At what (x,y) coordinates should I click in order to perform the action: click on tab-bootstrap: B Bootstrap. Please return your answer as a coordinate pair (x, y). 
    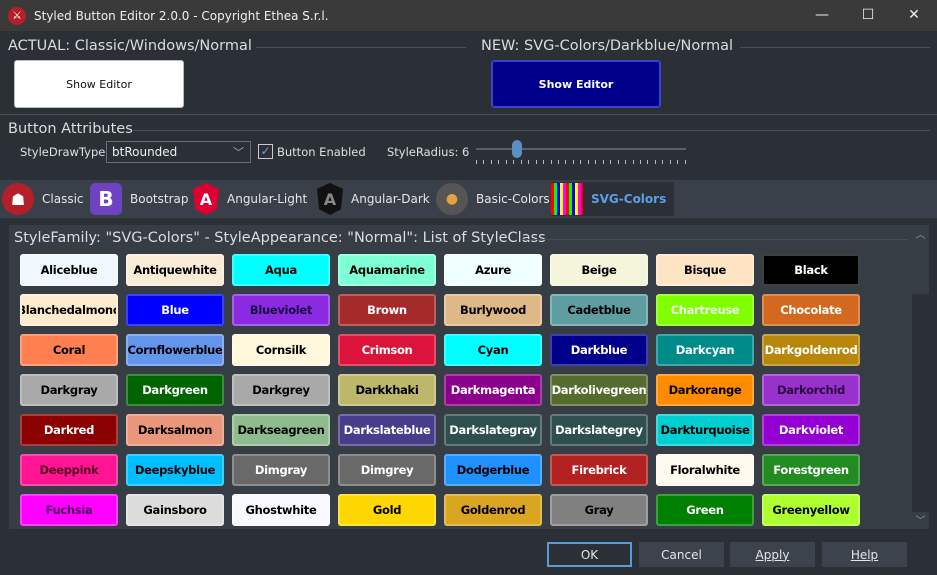
    Looking at the image, I should click on (139, 199).